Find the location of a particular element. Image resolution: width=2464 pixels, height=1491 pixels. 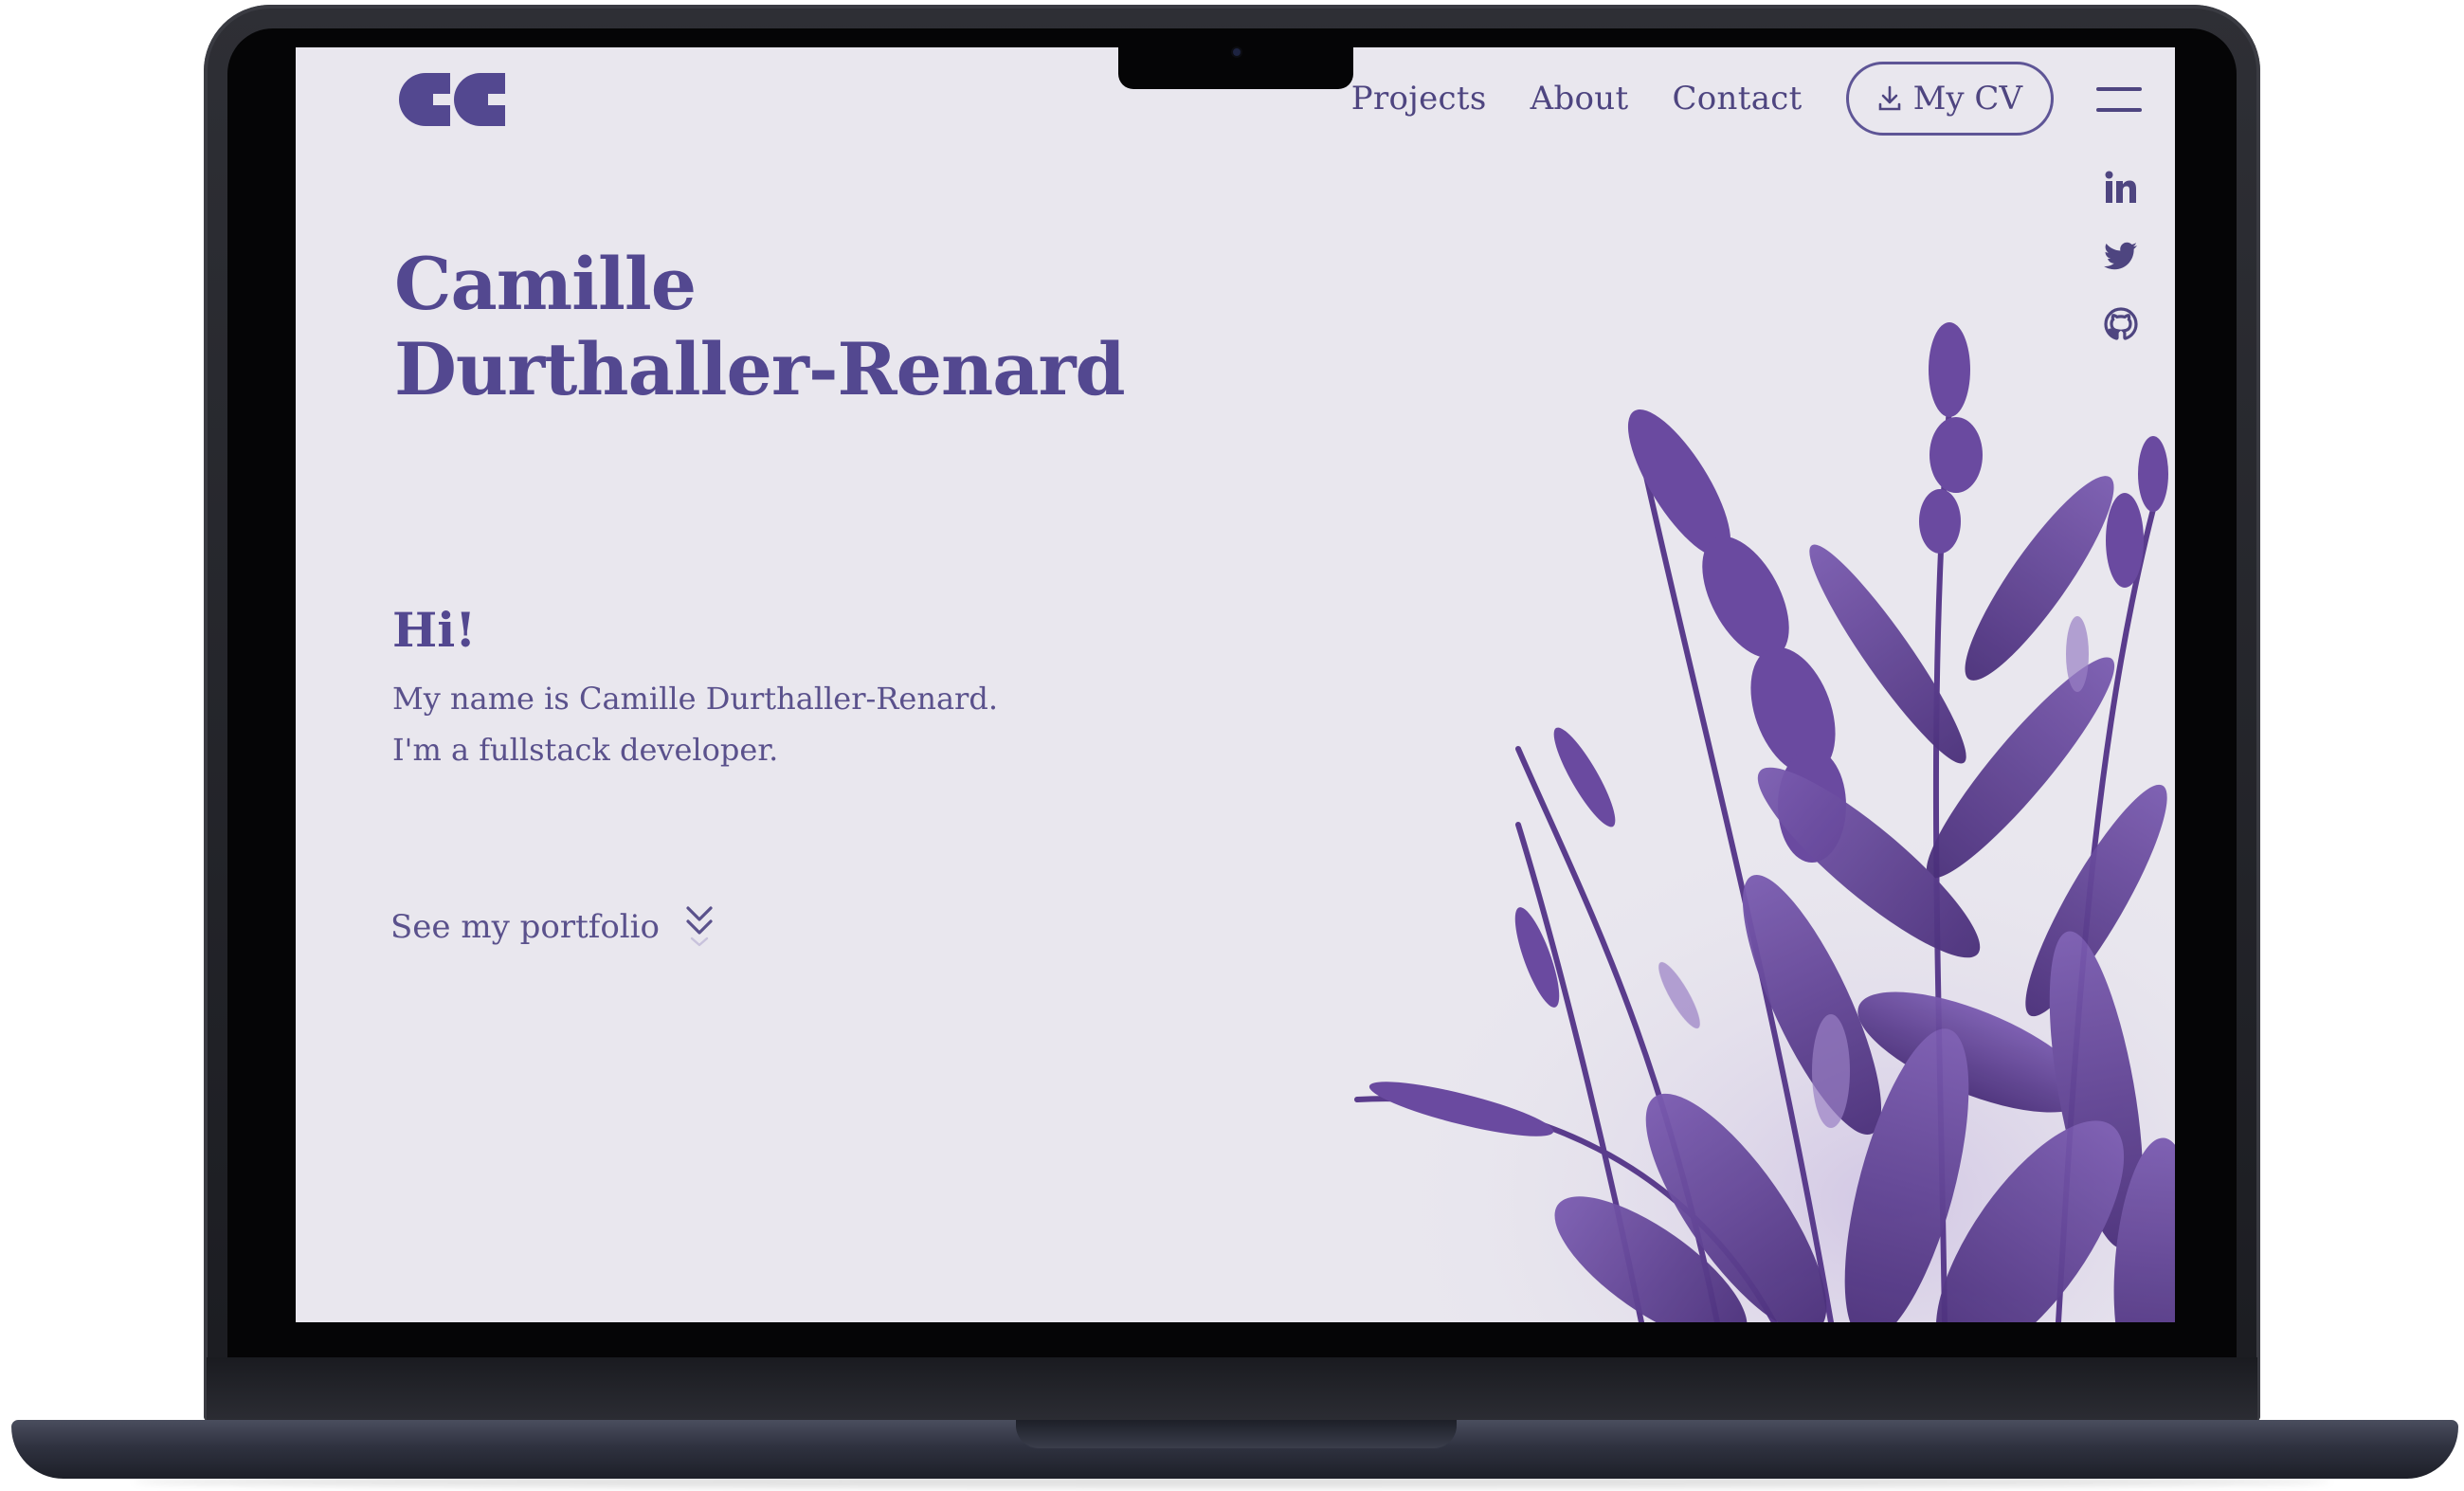

download-icon is located at coordinates (1889, 98).